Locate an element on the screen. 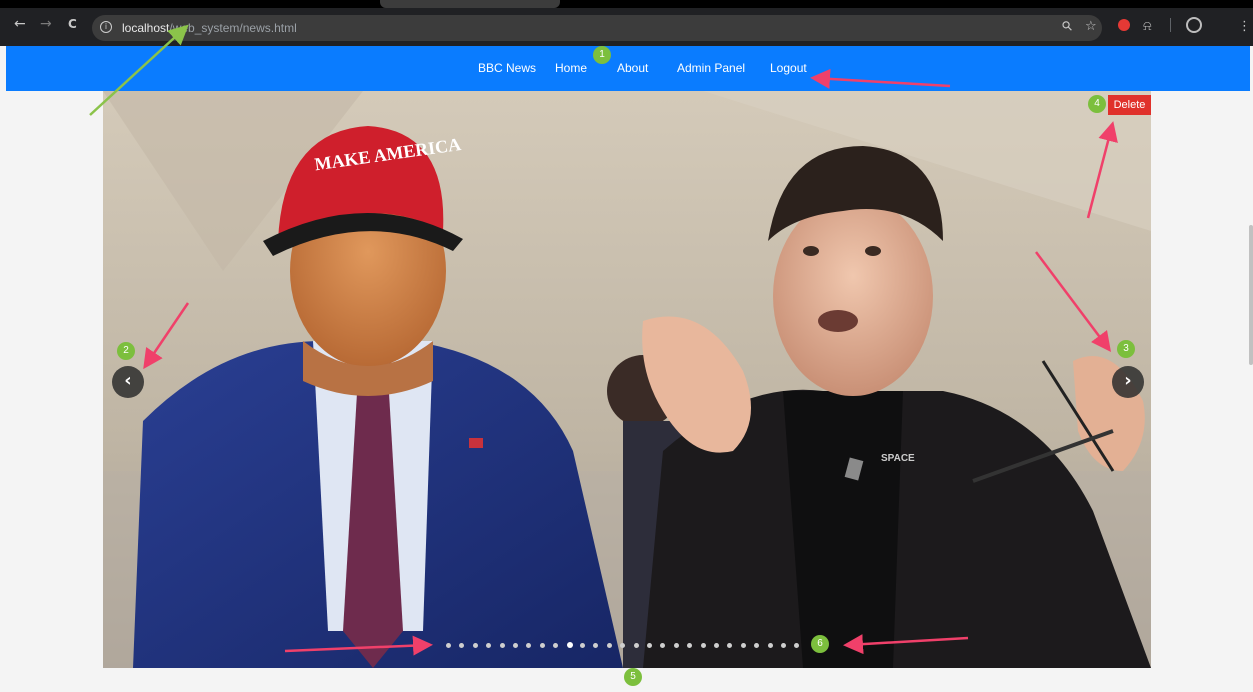 The height and width of the screenshot is (692, 1253). chevron-right-icon: › is located at coordinates (1128, 380).